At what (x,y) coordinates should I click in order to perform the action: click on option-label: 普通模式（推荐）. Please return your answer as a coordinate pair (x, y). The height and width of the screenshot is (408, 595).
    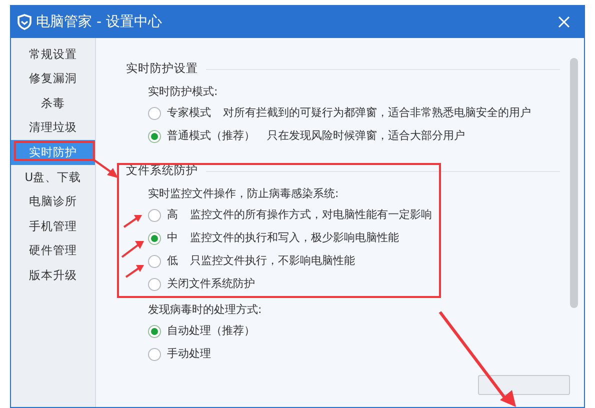
    Looking at the image, I should click on (211, 136).